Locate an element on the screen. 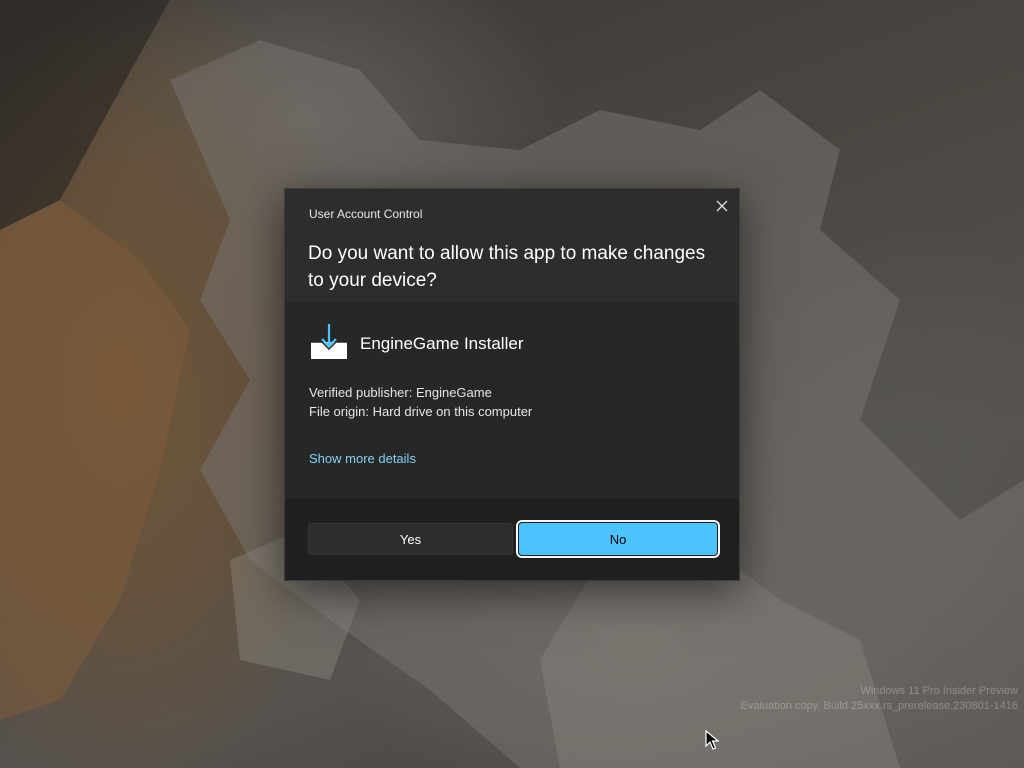 The width and height of the screenshot is (1024, 768). dialog-title: User Account Control is located at coordinates (366, 214).